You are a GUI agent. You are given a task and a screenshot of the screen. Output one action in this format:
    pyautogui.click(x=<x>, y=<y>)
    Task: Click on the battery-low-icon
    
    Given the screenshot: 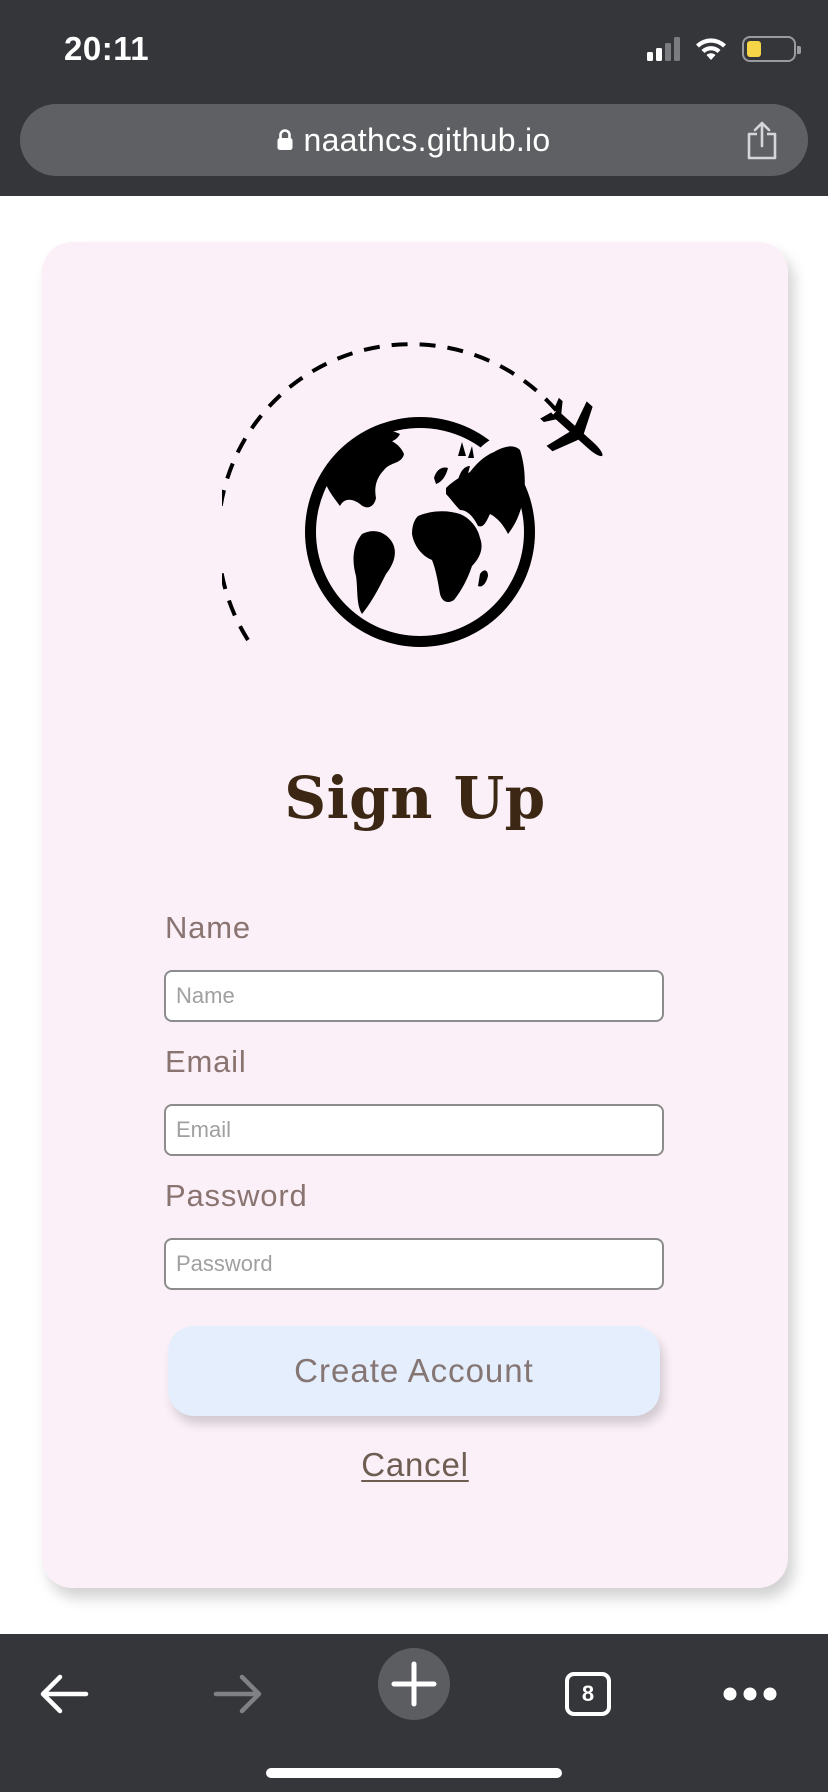 What is the action you would take?
    pyautogui.click(x=771, y=49)
    